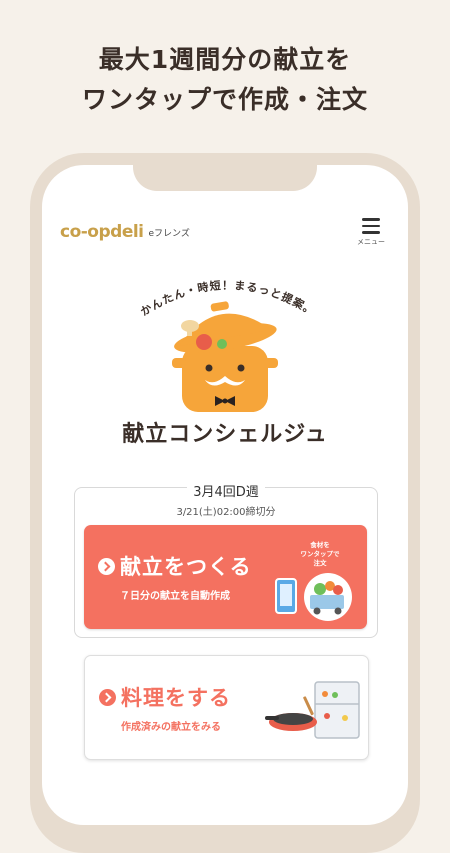 Image resolution: width=450 pixels, height=853 pixels. Describe the element at coordinates (171, 727) in the screenshot. I see `cook-subtext: 作成済みの献立をみる` at that location.